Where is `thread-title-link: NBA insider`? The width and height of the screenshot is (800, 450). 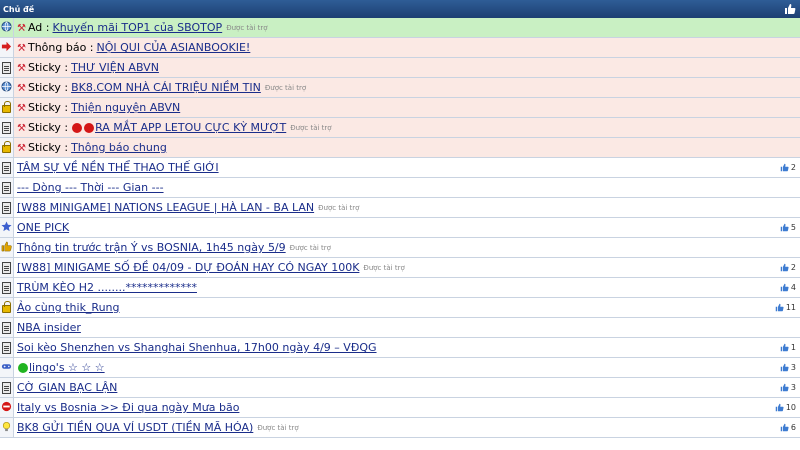 thread-title-link: NBA insider is located at coordinates (49, 327).